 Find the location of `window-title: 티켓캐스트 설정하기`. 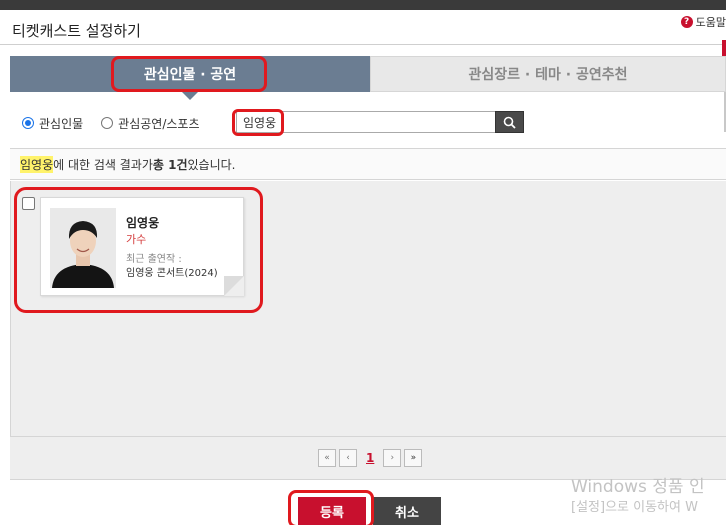

window-title: 티켓캐스트 설정하기 is located at coordinates (76, 31).